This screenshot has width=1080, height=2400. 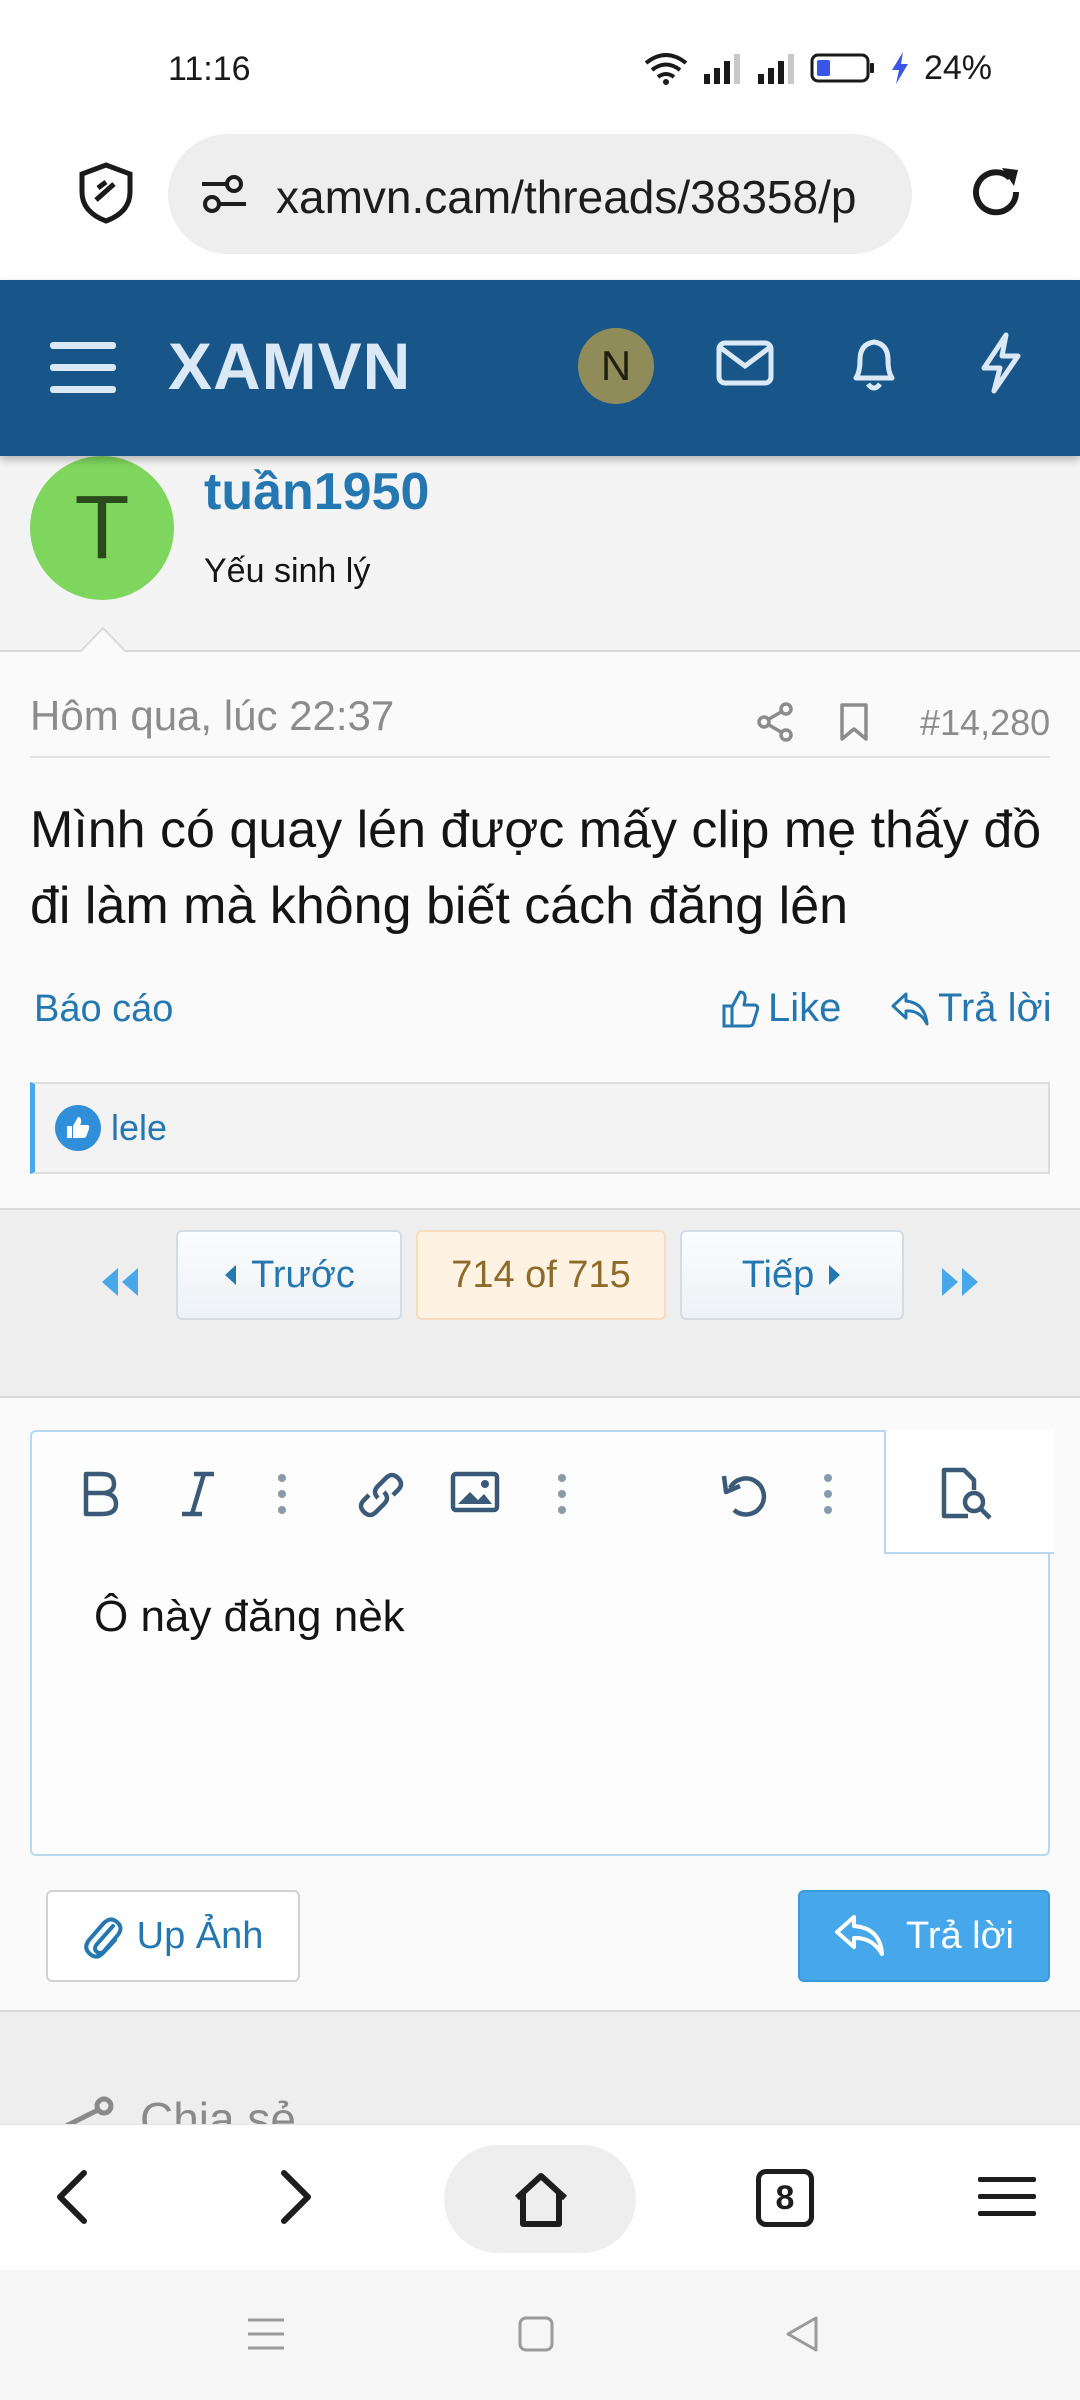 I want to click on editor-toolbar, so click(x=458, y=1493).